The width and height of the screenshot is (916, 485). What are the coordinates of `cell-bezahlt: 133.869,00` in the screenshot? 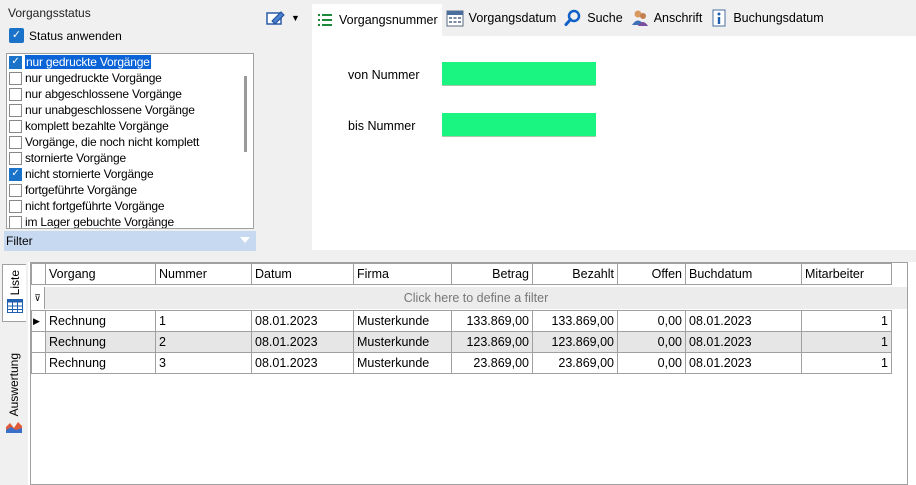 It's located at (575, 321).